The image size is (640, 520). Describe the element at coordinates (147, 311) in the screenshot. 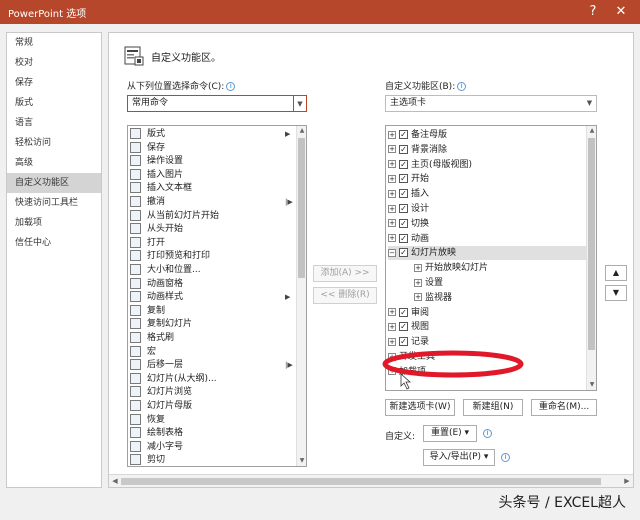

I see `command-item: 复制` at that location.